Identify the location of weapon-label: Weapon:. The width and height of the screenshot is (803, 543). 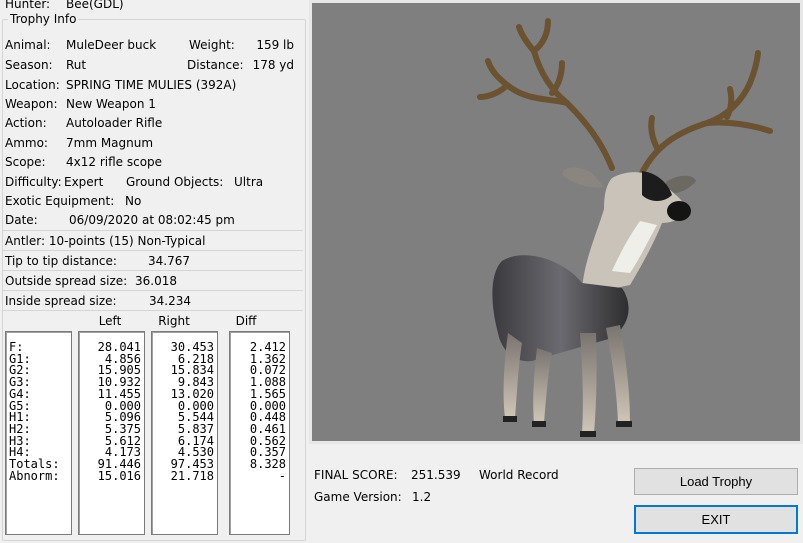
(31, 104).